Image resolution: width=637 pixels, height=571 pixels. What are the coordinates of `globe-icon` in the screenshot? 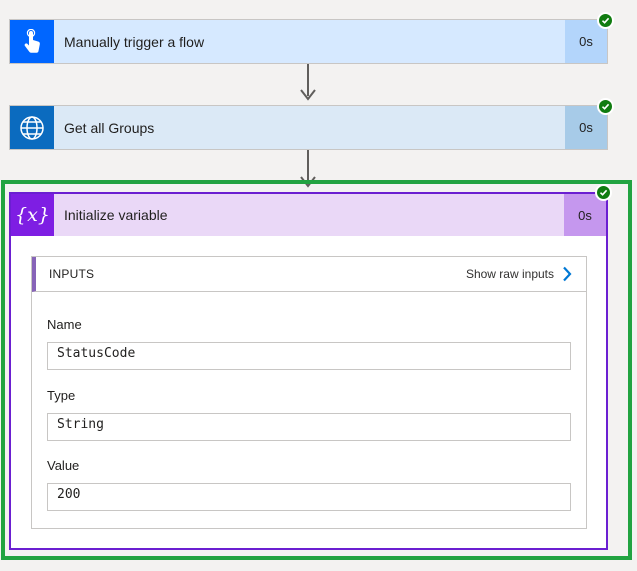 It's located at (32, 127).